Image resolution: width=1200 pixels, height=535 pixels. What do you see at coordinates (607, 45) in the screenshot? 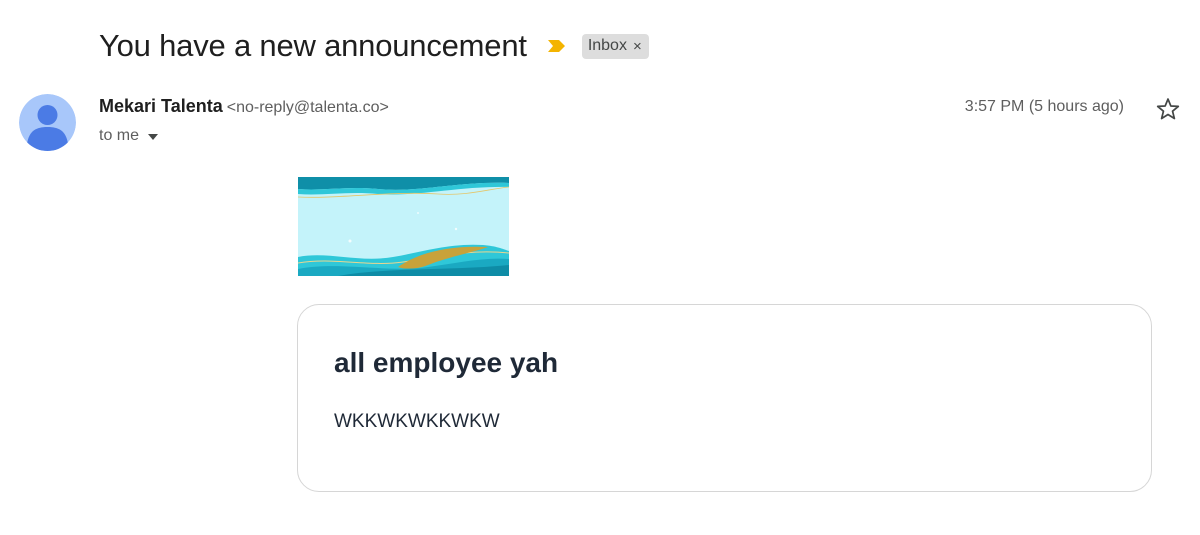
I see `label-text: Inbox` at bounding box center [607, 45].